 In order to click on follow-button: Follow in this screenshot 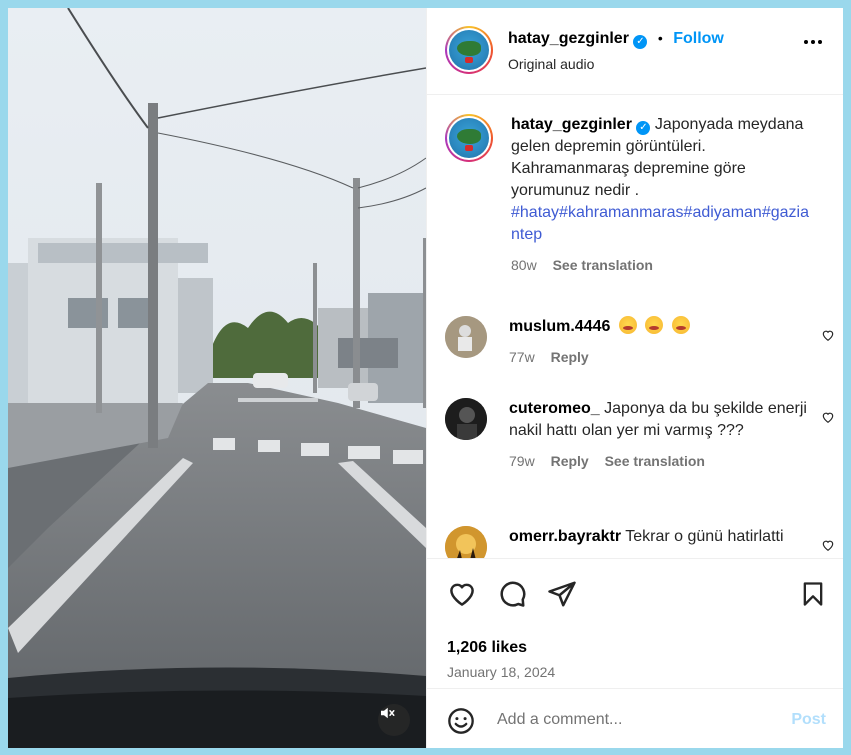, I will do `click(698, 38)`.